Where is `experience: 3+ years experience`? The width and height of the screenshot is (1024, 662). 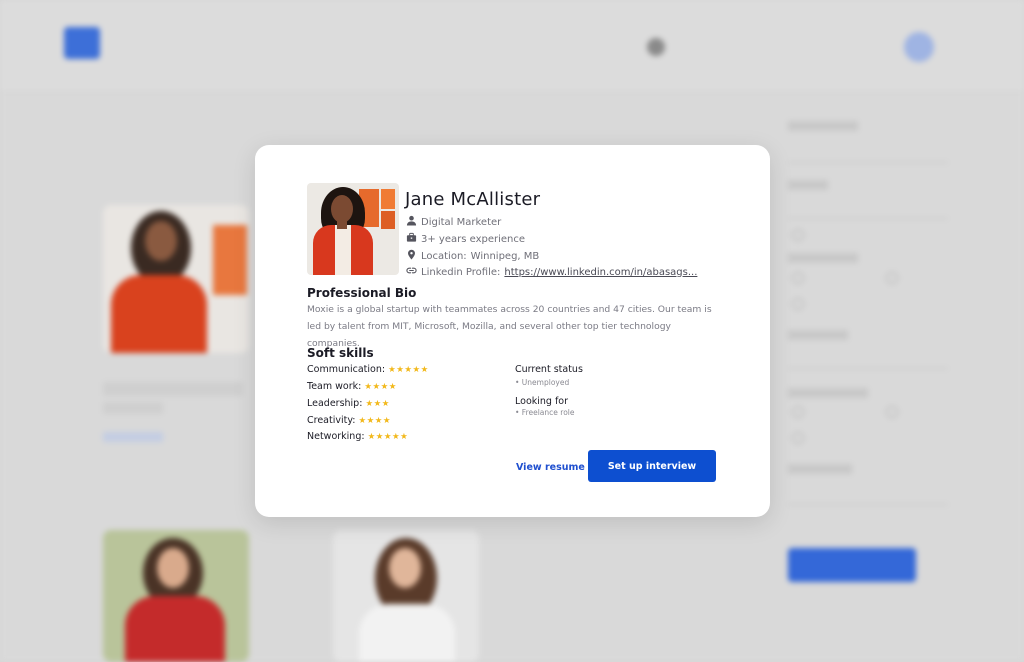 experience: 3+ years experience is located at coordinates (473, 239).